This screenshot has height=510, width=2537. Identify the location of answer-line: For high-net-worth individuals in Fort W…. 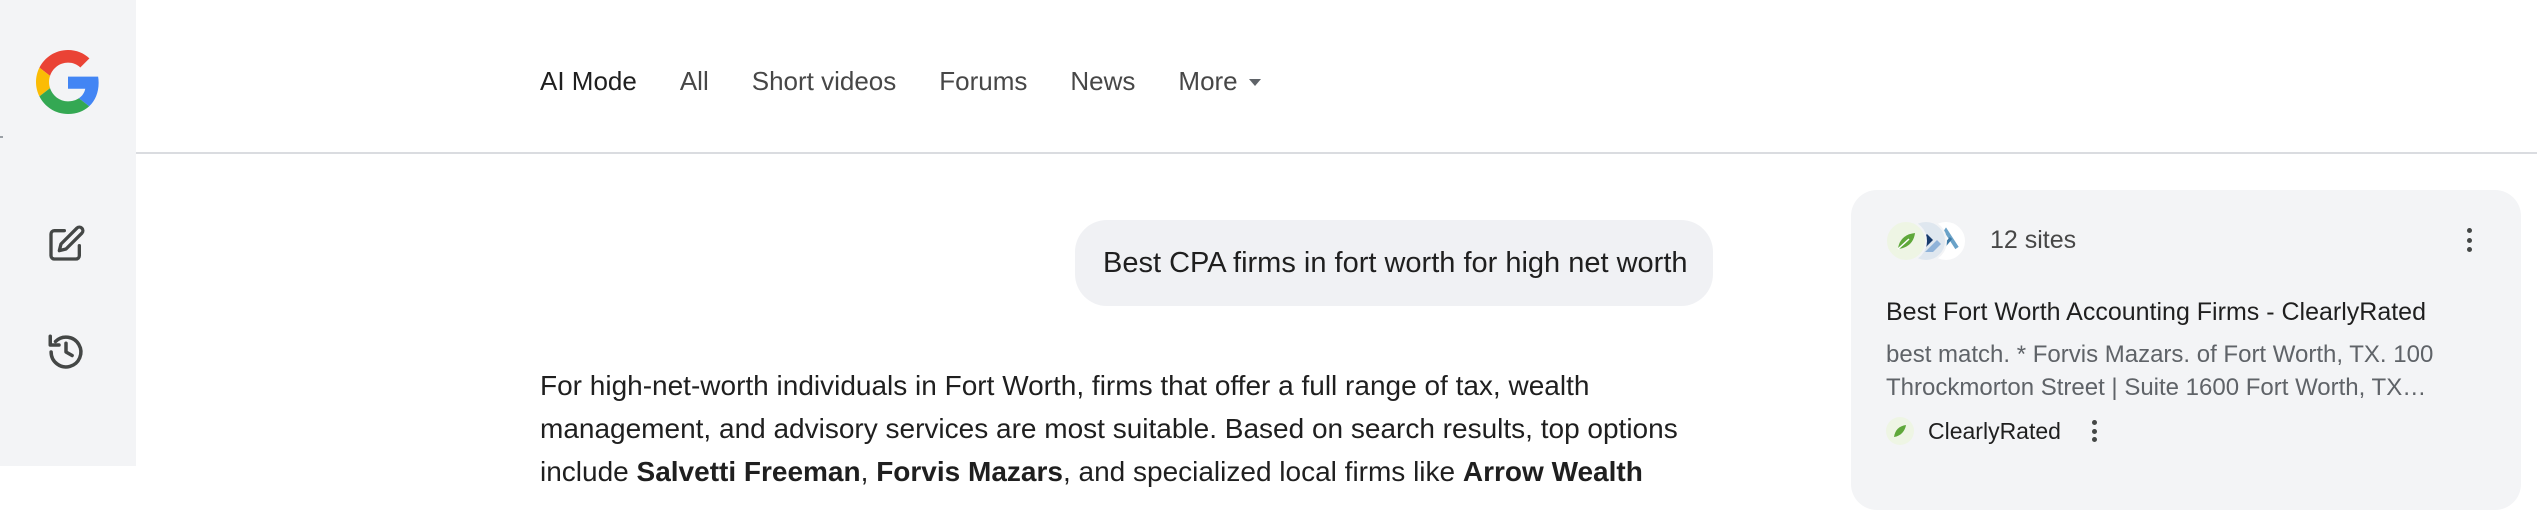
(1065, 385).